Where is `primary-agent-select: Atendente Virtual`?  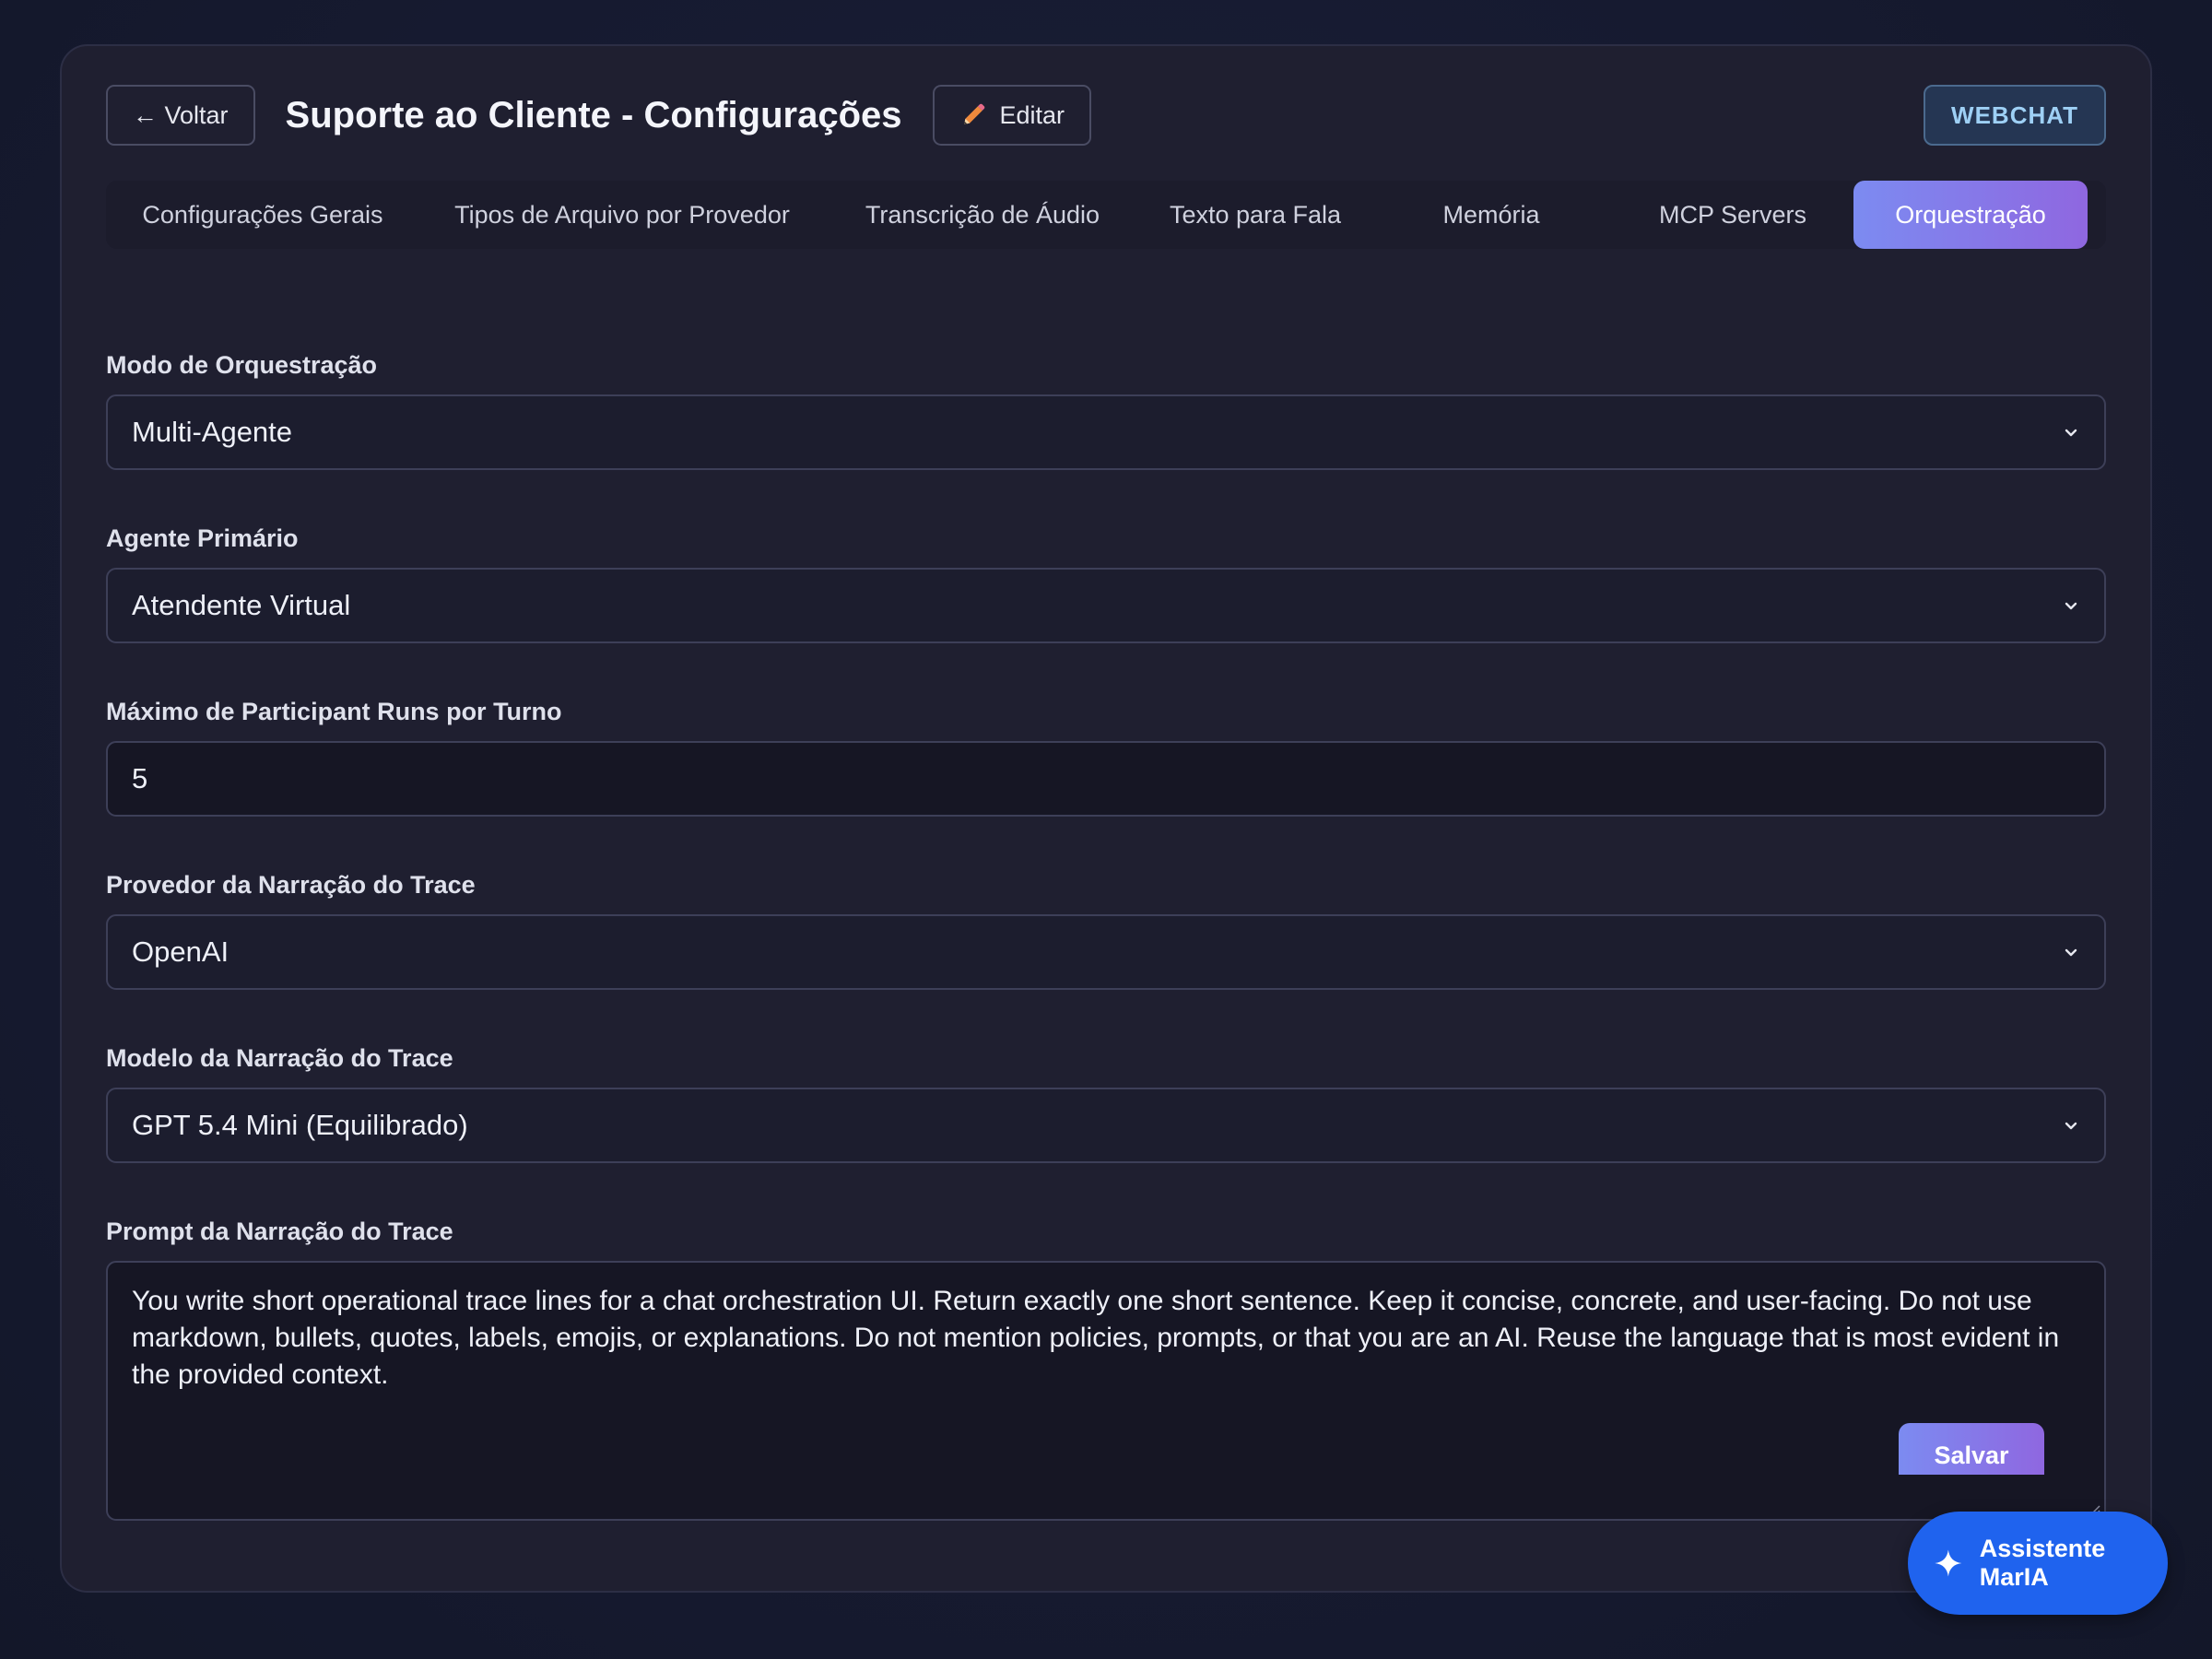
primary-agent-select: Atendente Virtual is located at coordinates (1106, 605).